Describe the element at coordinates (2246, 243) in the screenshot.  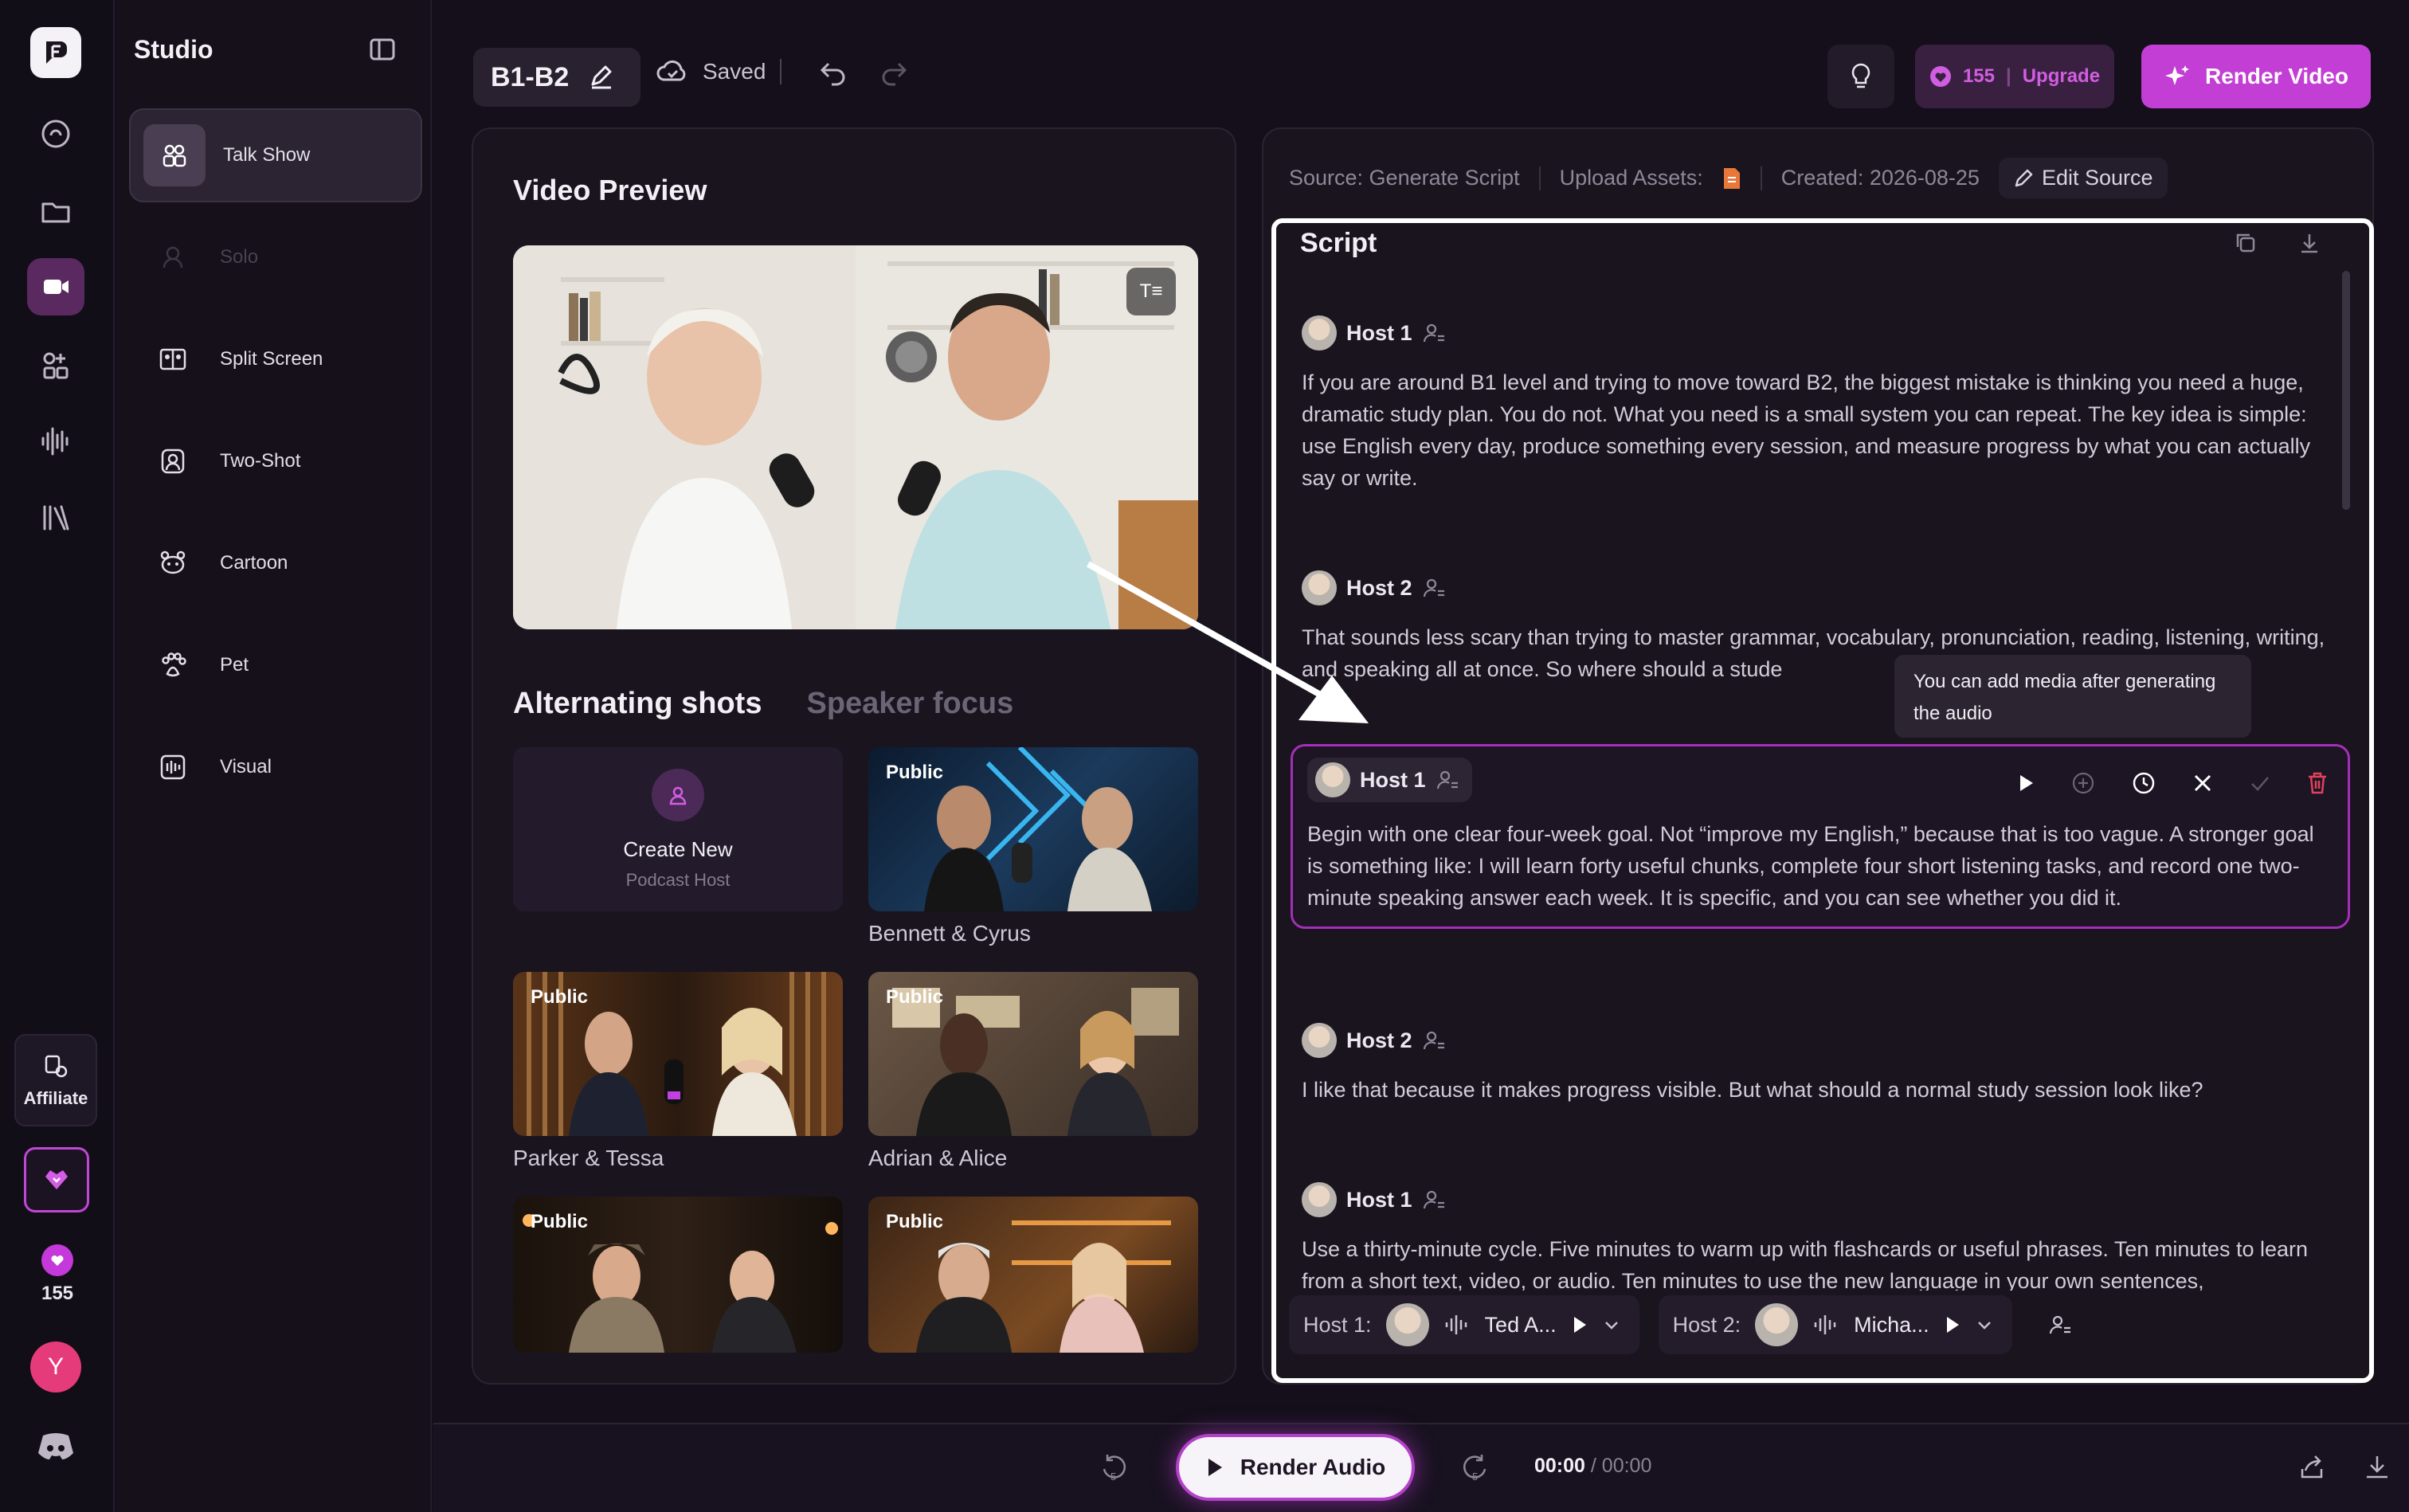
I see `copy-icon` at that location.